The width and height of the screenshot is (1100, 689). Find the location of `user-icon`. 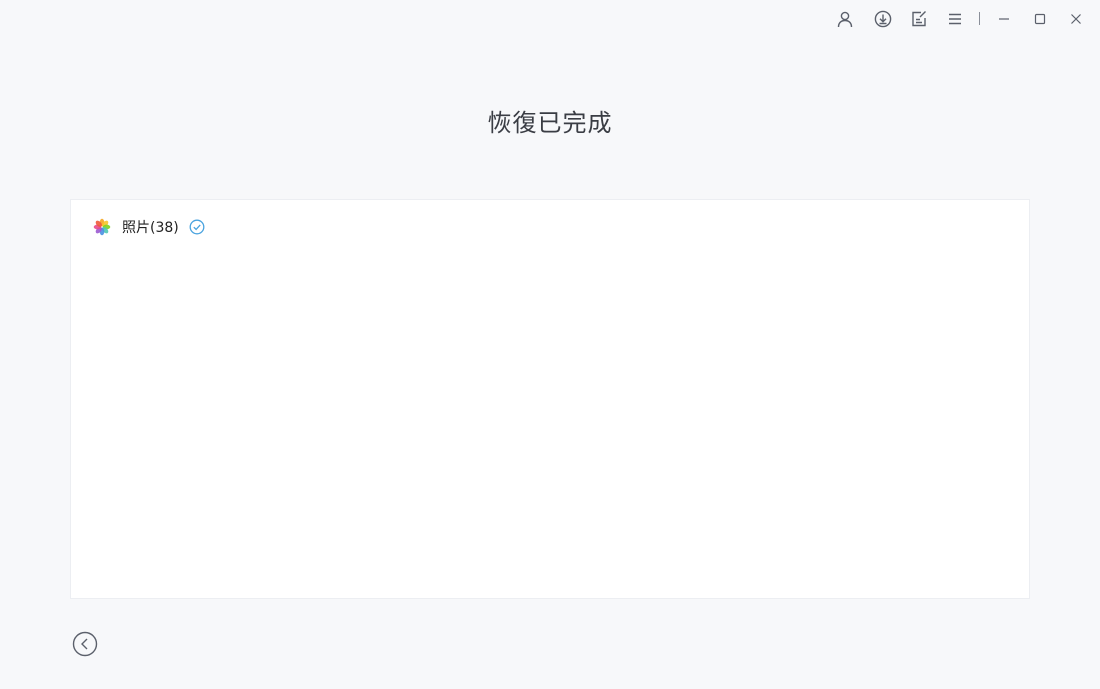

user-icon is located at coordinates (845, 19).